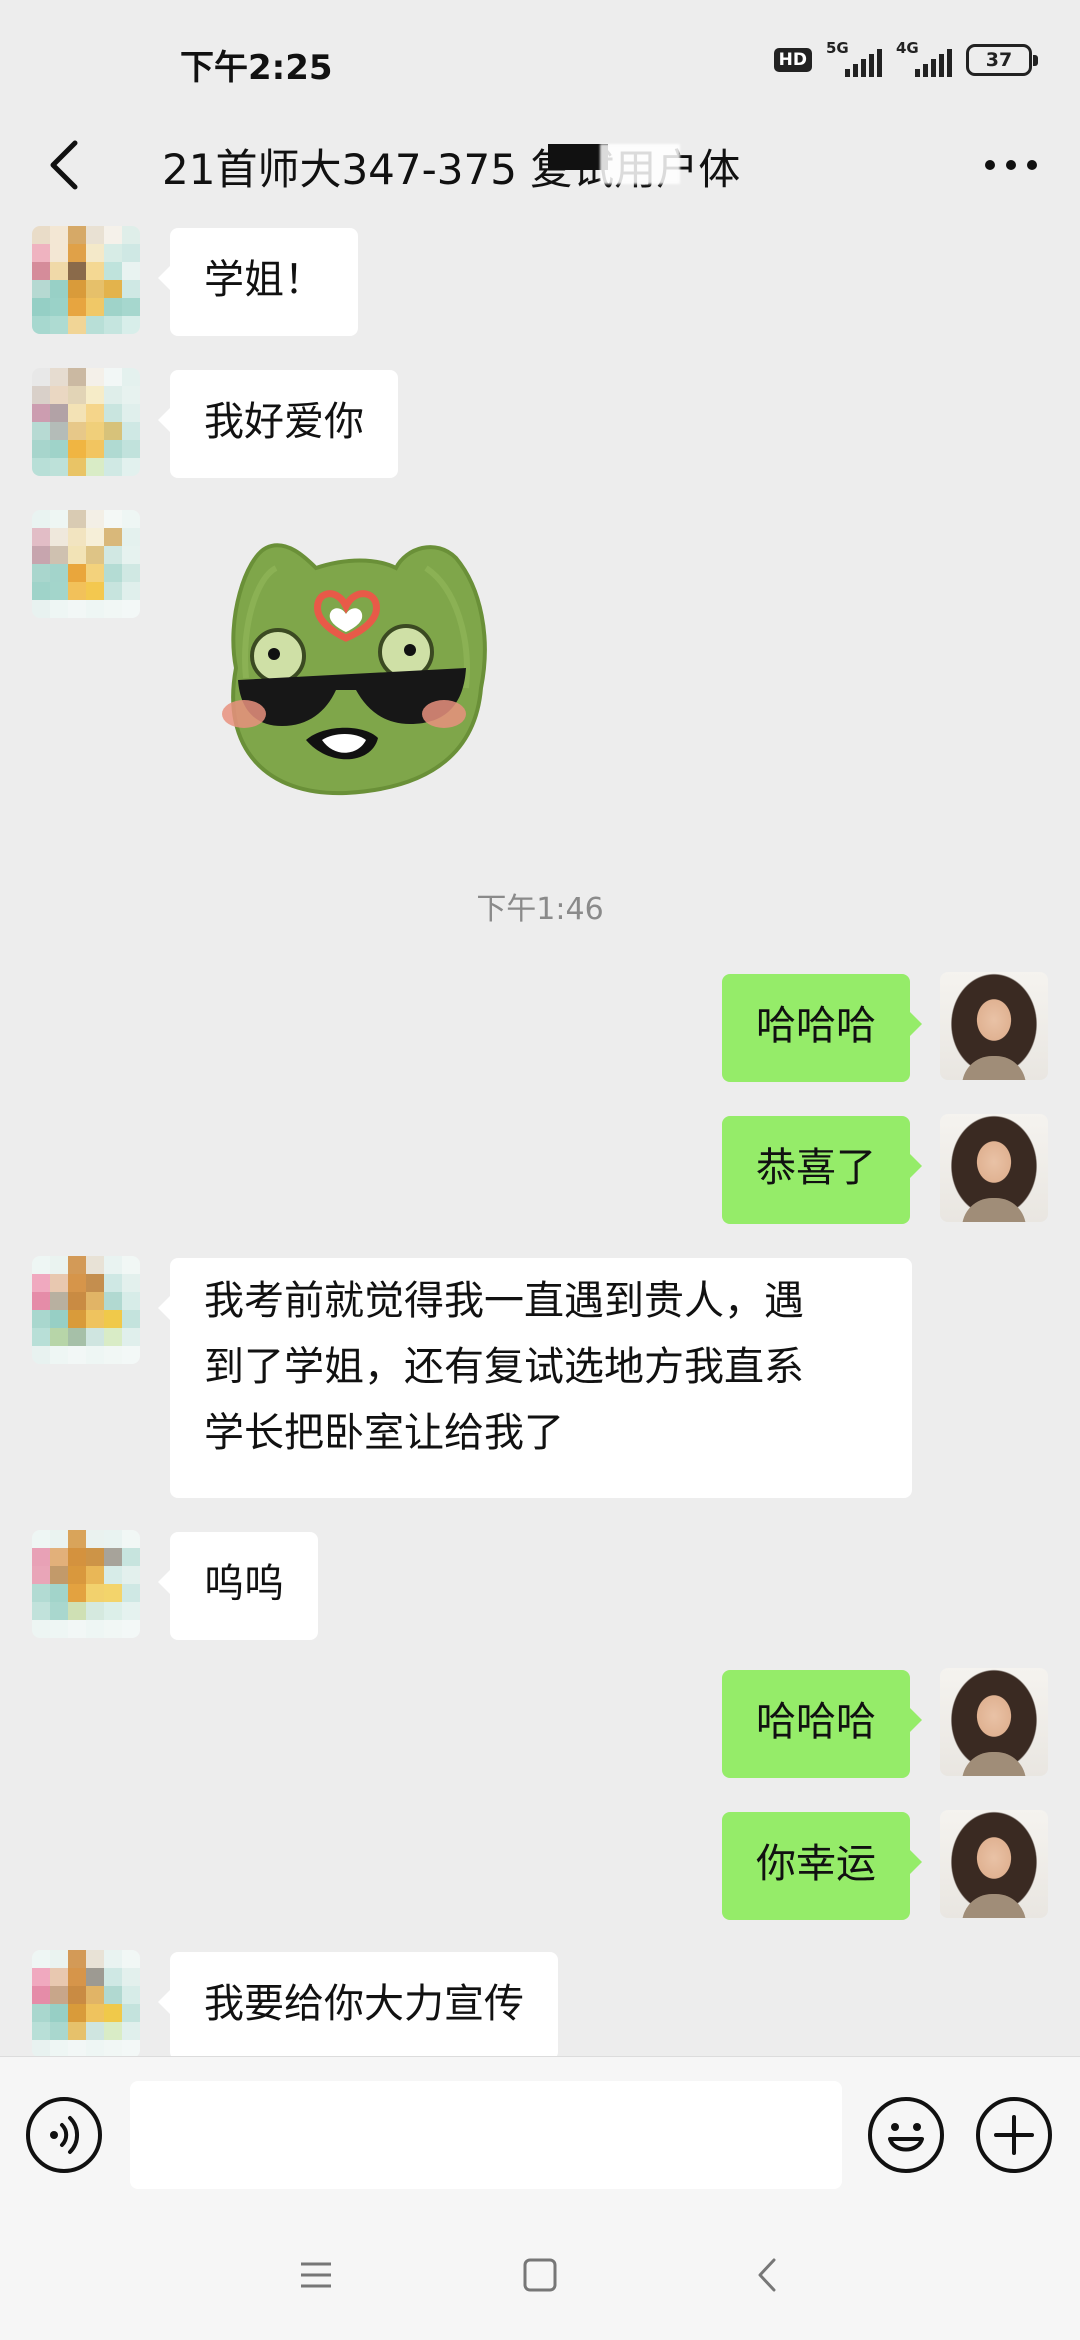 The width and height of the screenshot is (1080, 2340). Describe the element at coordinates (792, 60) in the screenshot. I see `hd-badge: HD` at that location.